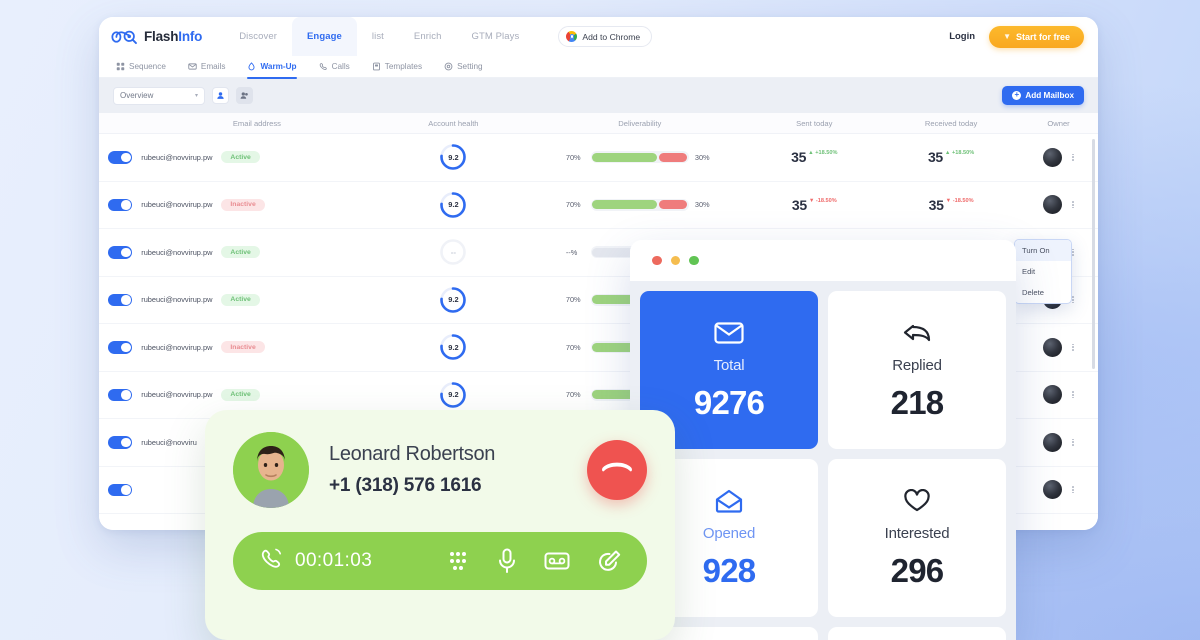 The image size is (1200, 640). What do you see at coordinates (376, 66) in the screenshot?
I see `template-icon` at bounding box center [376, 66].